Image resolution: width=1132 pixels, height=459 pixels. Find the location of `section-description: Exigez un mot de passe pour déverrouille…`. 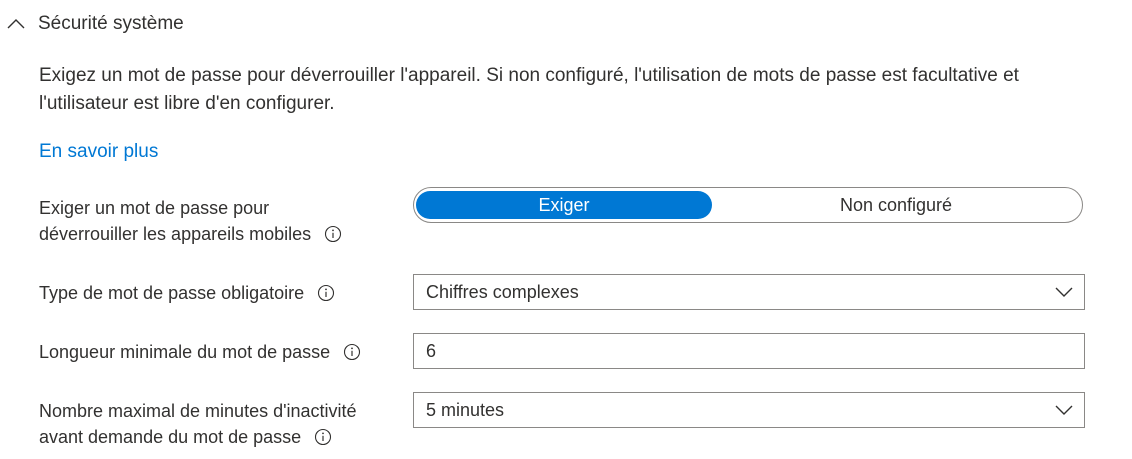

section-description: Exigez un mot de passe pour déverrouille… is located at coordinates (529, 89).